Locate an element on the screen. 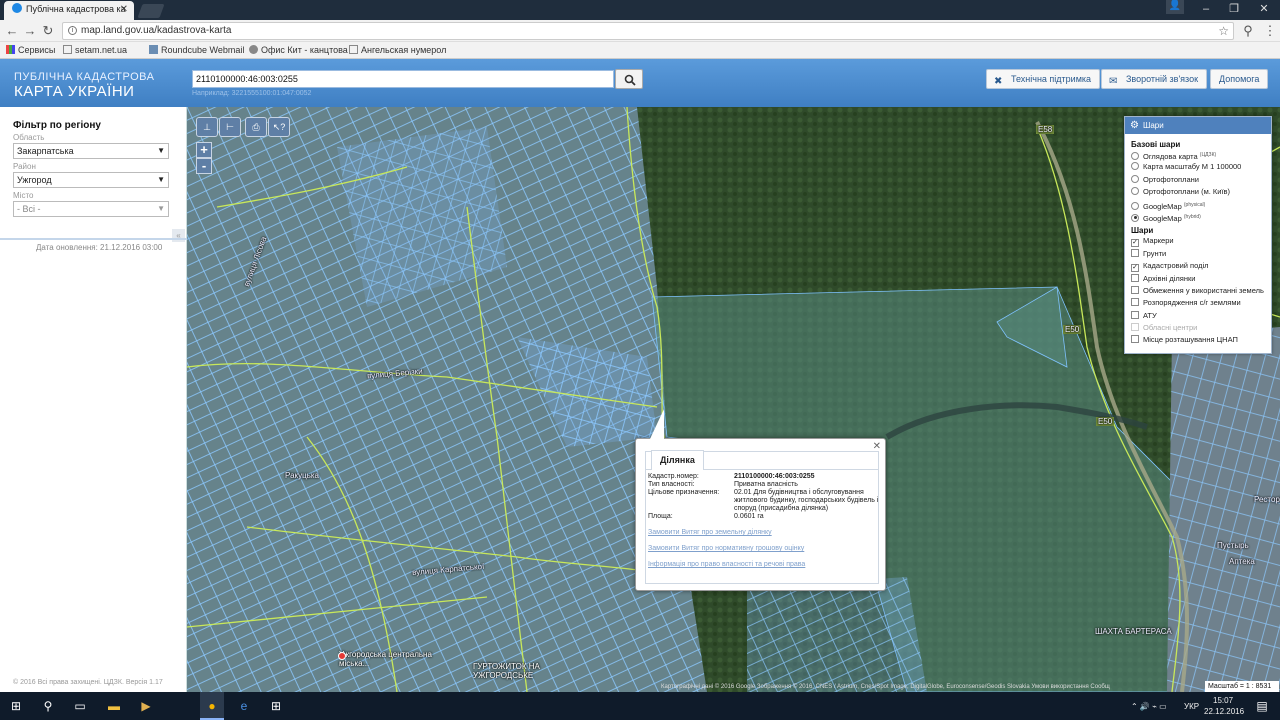 Image resolution: width=1280 pixels, height=720 pixels. base-layers-title: Базові шари is located at coordinates (1156, 144).